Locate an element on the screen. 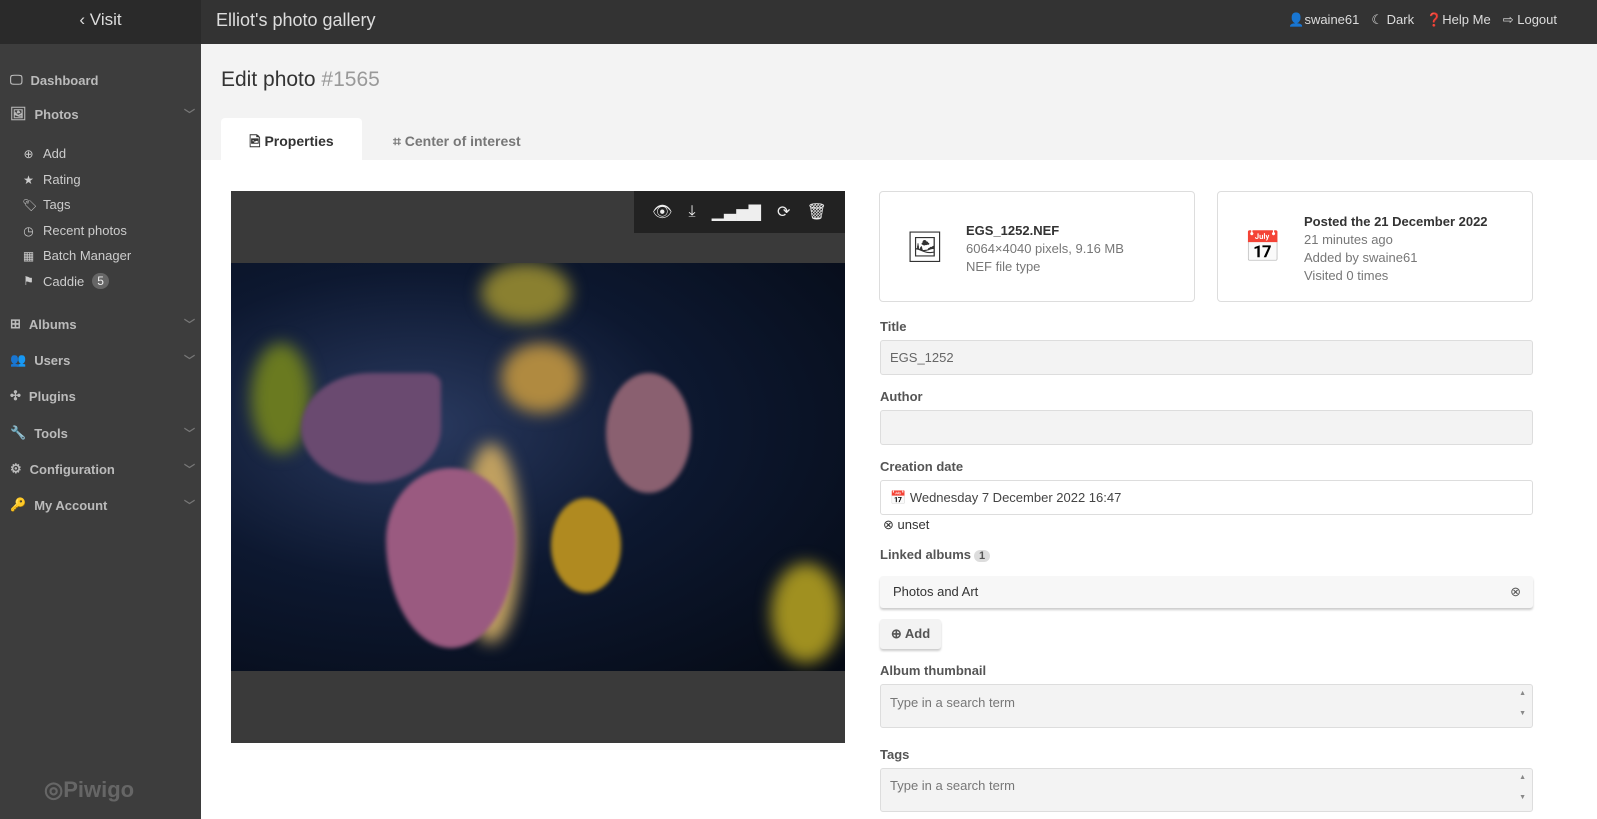  tab-center-of-interest: ⌗ Center of interest is located at coordinates (456, 139).